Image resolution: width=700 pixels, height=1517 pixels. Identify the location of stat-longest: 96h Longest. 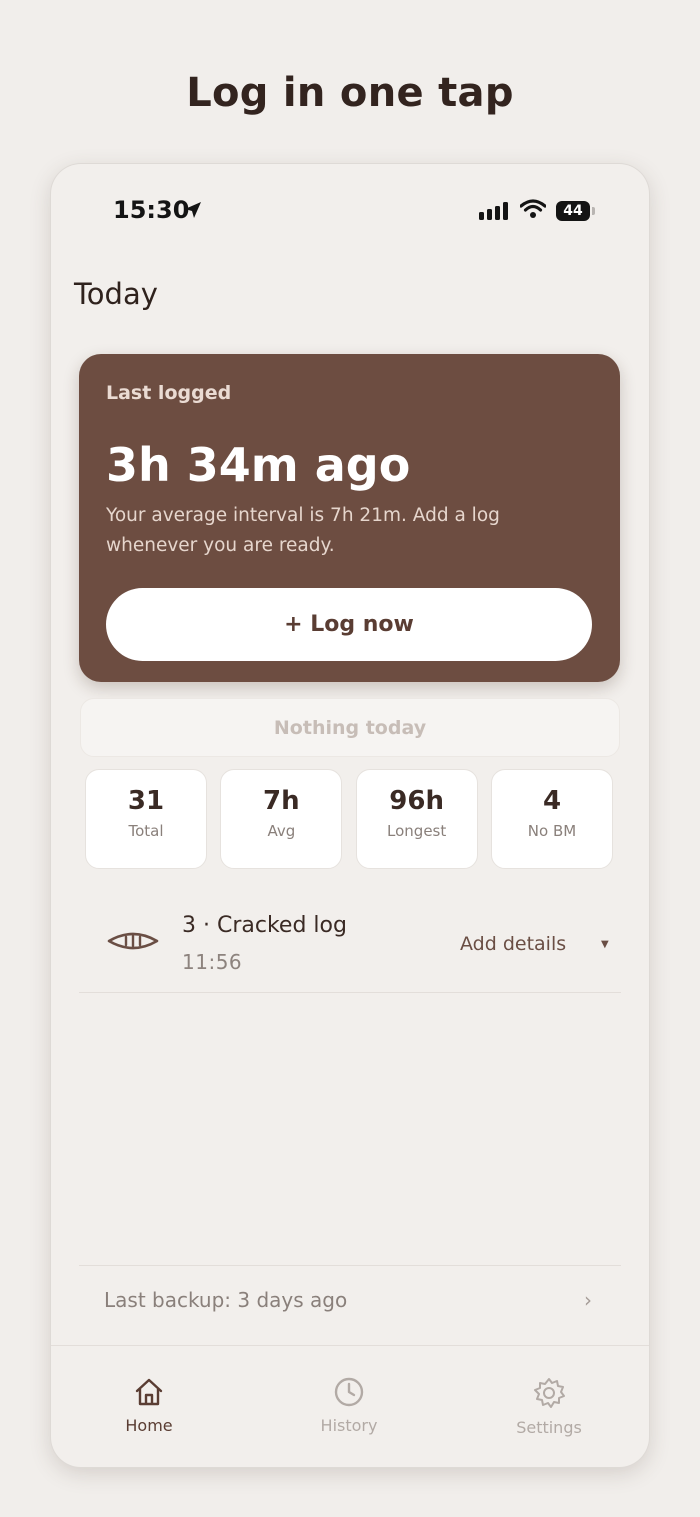
(416, 819).